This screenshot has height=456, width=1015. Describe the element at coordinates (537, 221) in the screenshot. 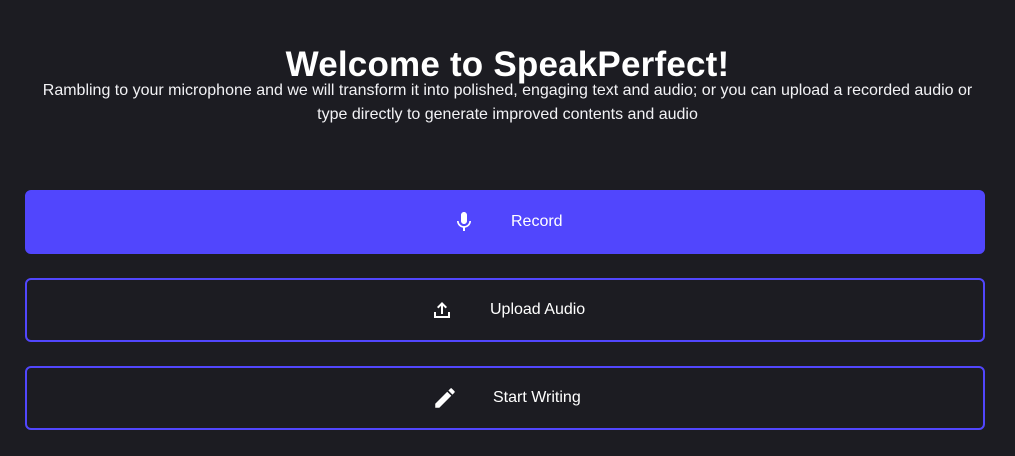

I see `record-button-label: Record` at that location.